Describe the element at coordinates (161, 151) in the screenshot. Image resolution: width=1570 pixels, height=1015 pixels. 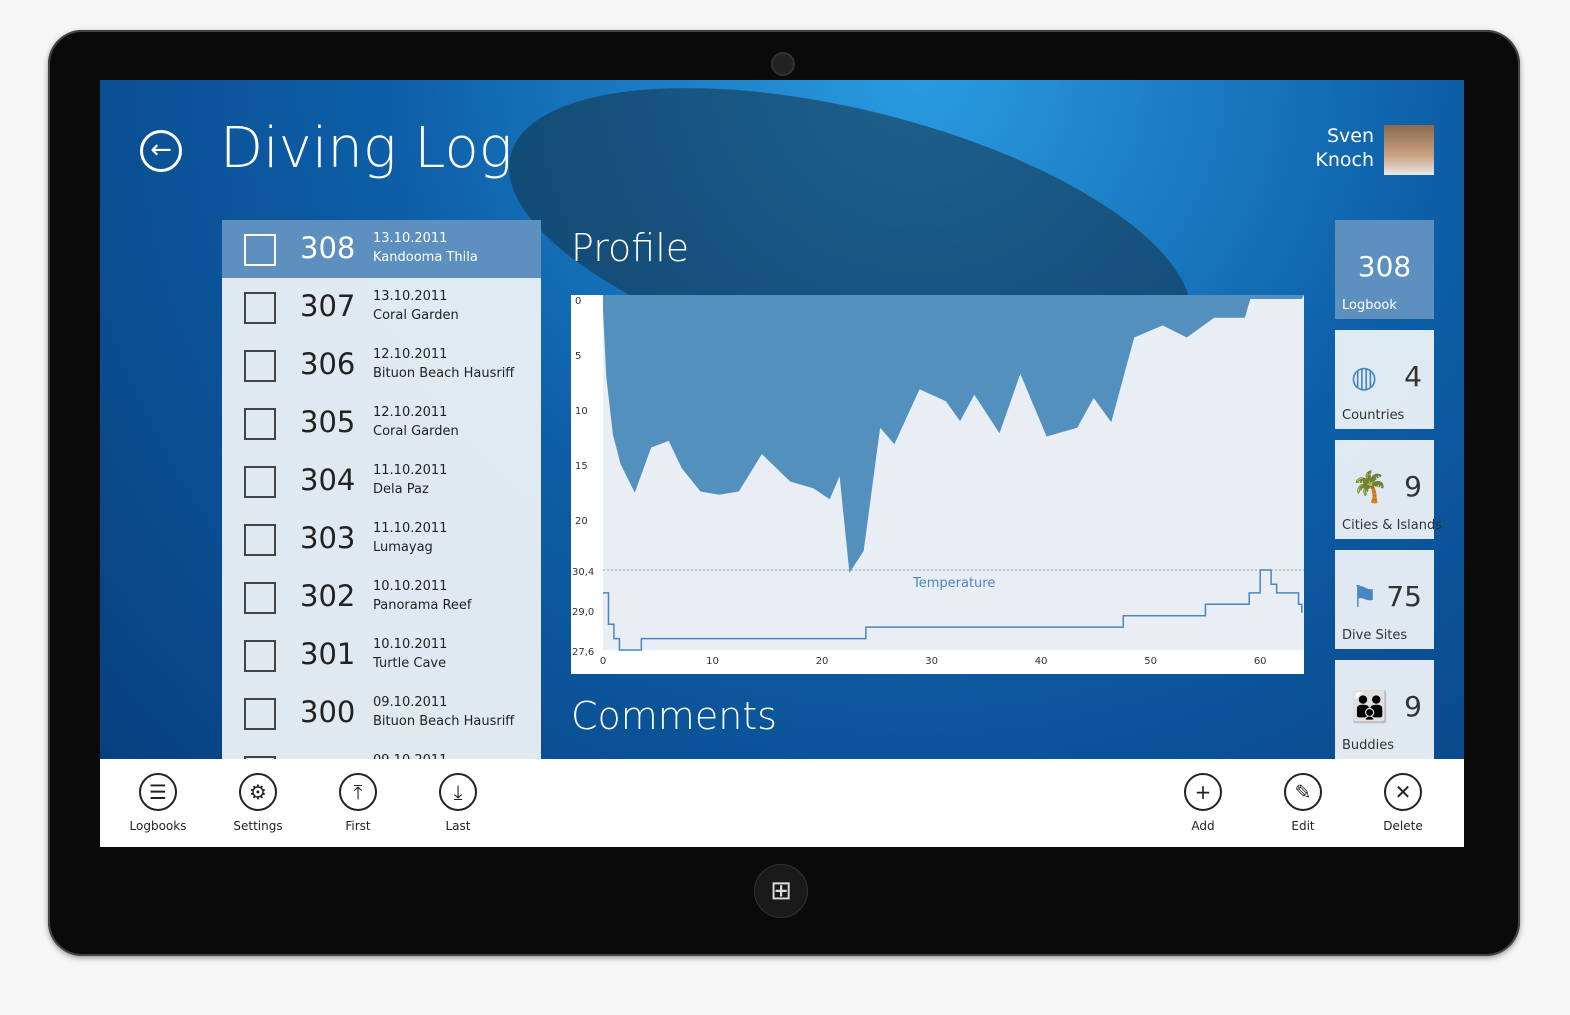
I see `back-button: ←` at that location.